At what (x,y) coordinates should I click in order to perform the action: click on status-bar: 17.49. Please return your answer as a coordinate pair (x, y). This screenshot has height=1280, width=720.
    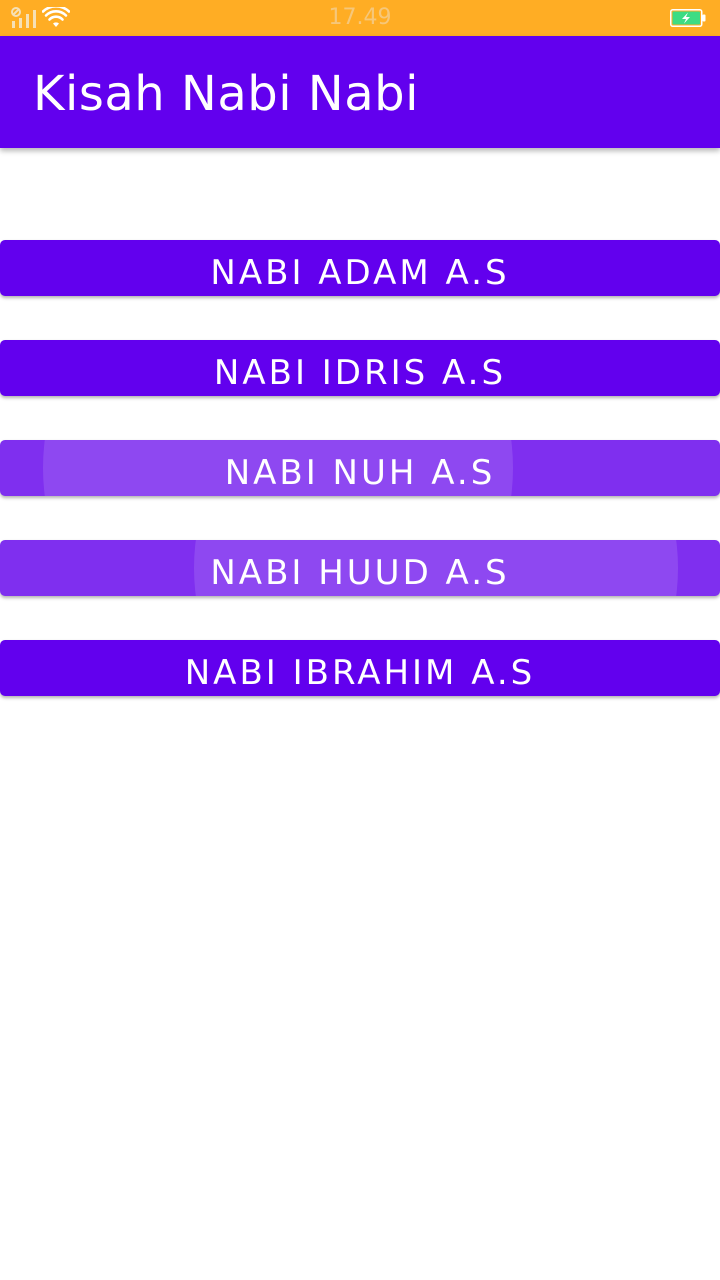
    Looking at the image, I should click on (360, 18).